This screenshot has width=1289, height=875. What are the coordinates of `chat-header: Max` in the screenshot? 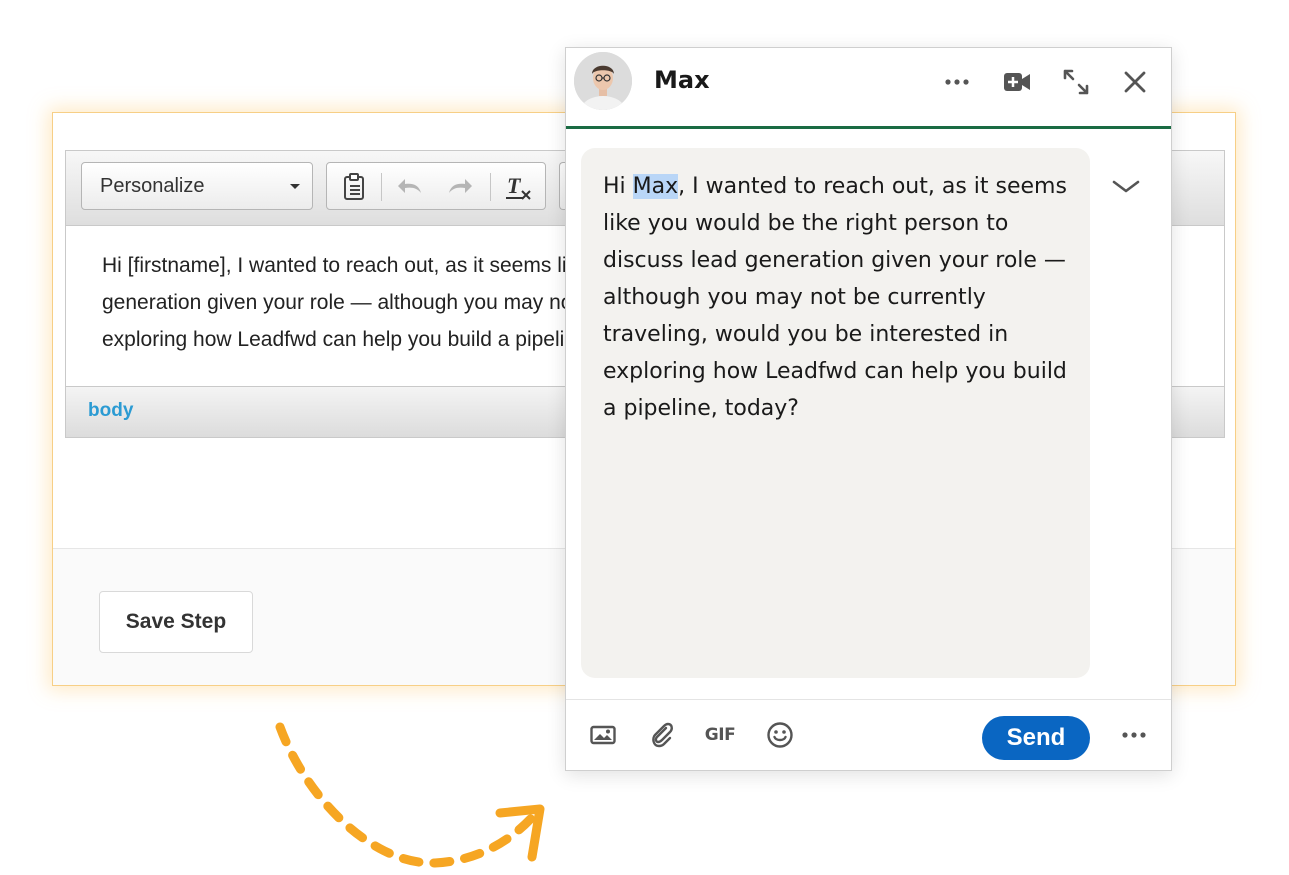 It's located at (868, 88).